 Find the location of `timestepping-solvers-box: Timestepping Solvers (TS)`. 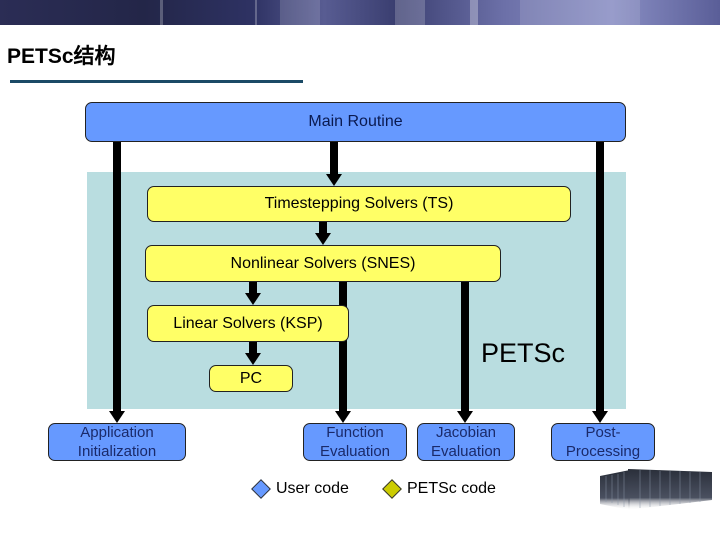

timestepping-solvers-box: Timestepping Solvers (TS) is located at coordinates (359, 204).